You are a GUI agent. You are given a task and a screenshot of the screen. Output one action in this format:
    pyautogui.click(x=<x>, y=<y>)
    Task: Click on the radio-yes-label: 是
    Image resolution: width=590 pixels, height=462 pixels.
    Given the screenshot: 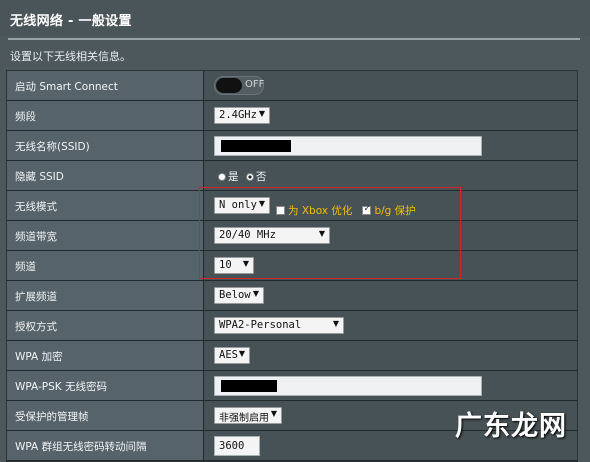 What is the action you would take?
    pyautogui.click(x=233, y=177)
    